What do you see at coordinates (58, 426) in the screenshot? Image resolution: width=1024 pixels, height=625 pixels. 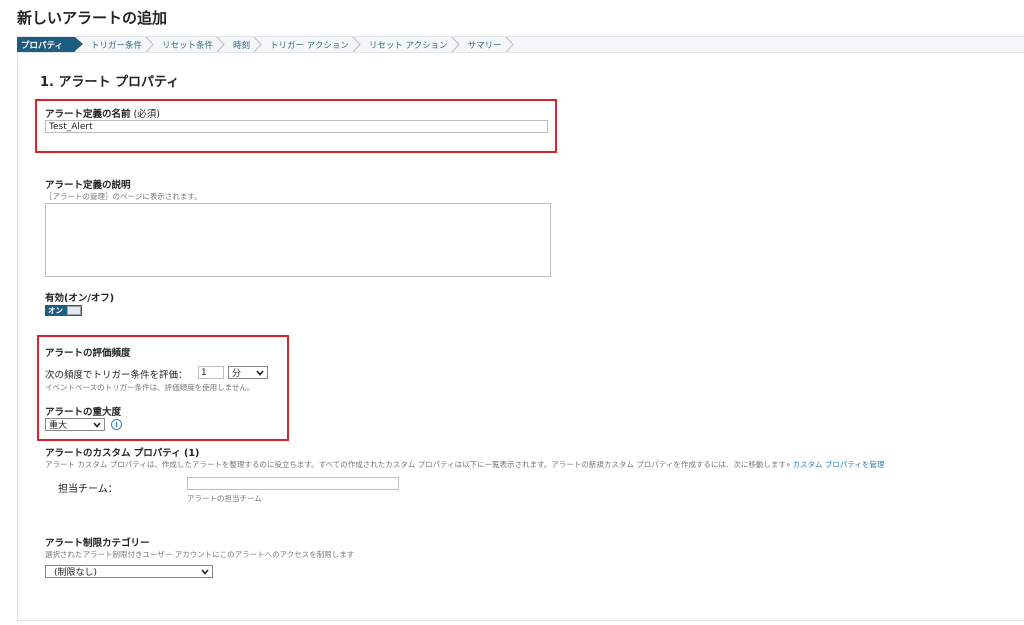 I see `severity-value: 重大` at bounding box center [58, 426].